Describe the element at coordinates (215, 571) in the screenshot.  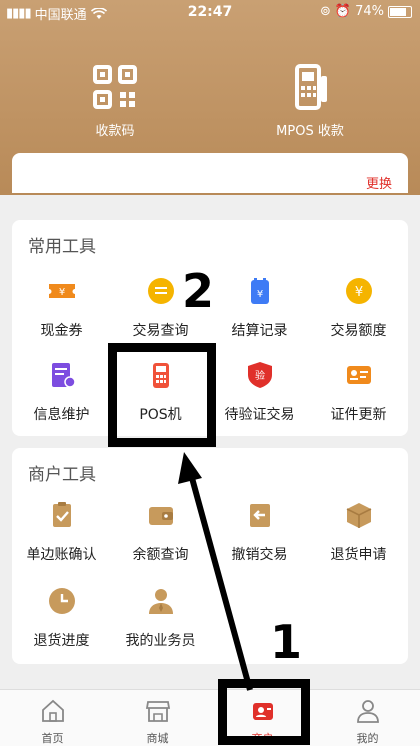
I see `annotation-arrow` at that location.